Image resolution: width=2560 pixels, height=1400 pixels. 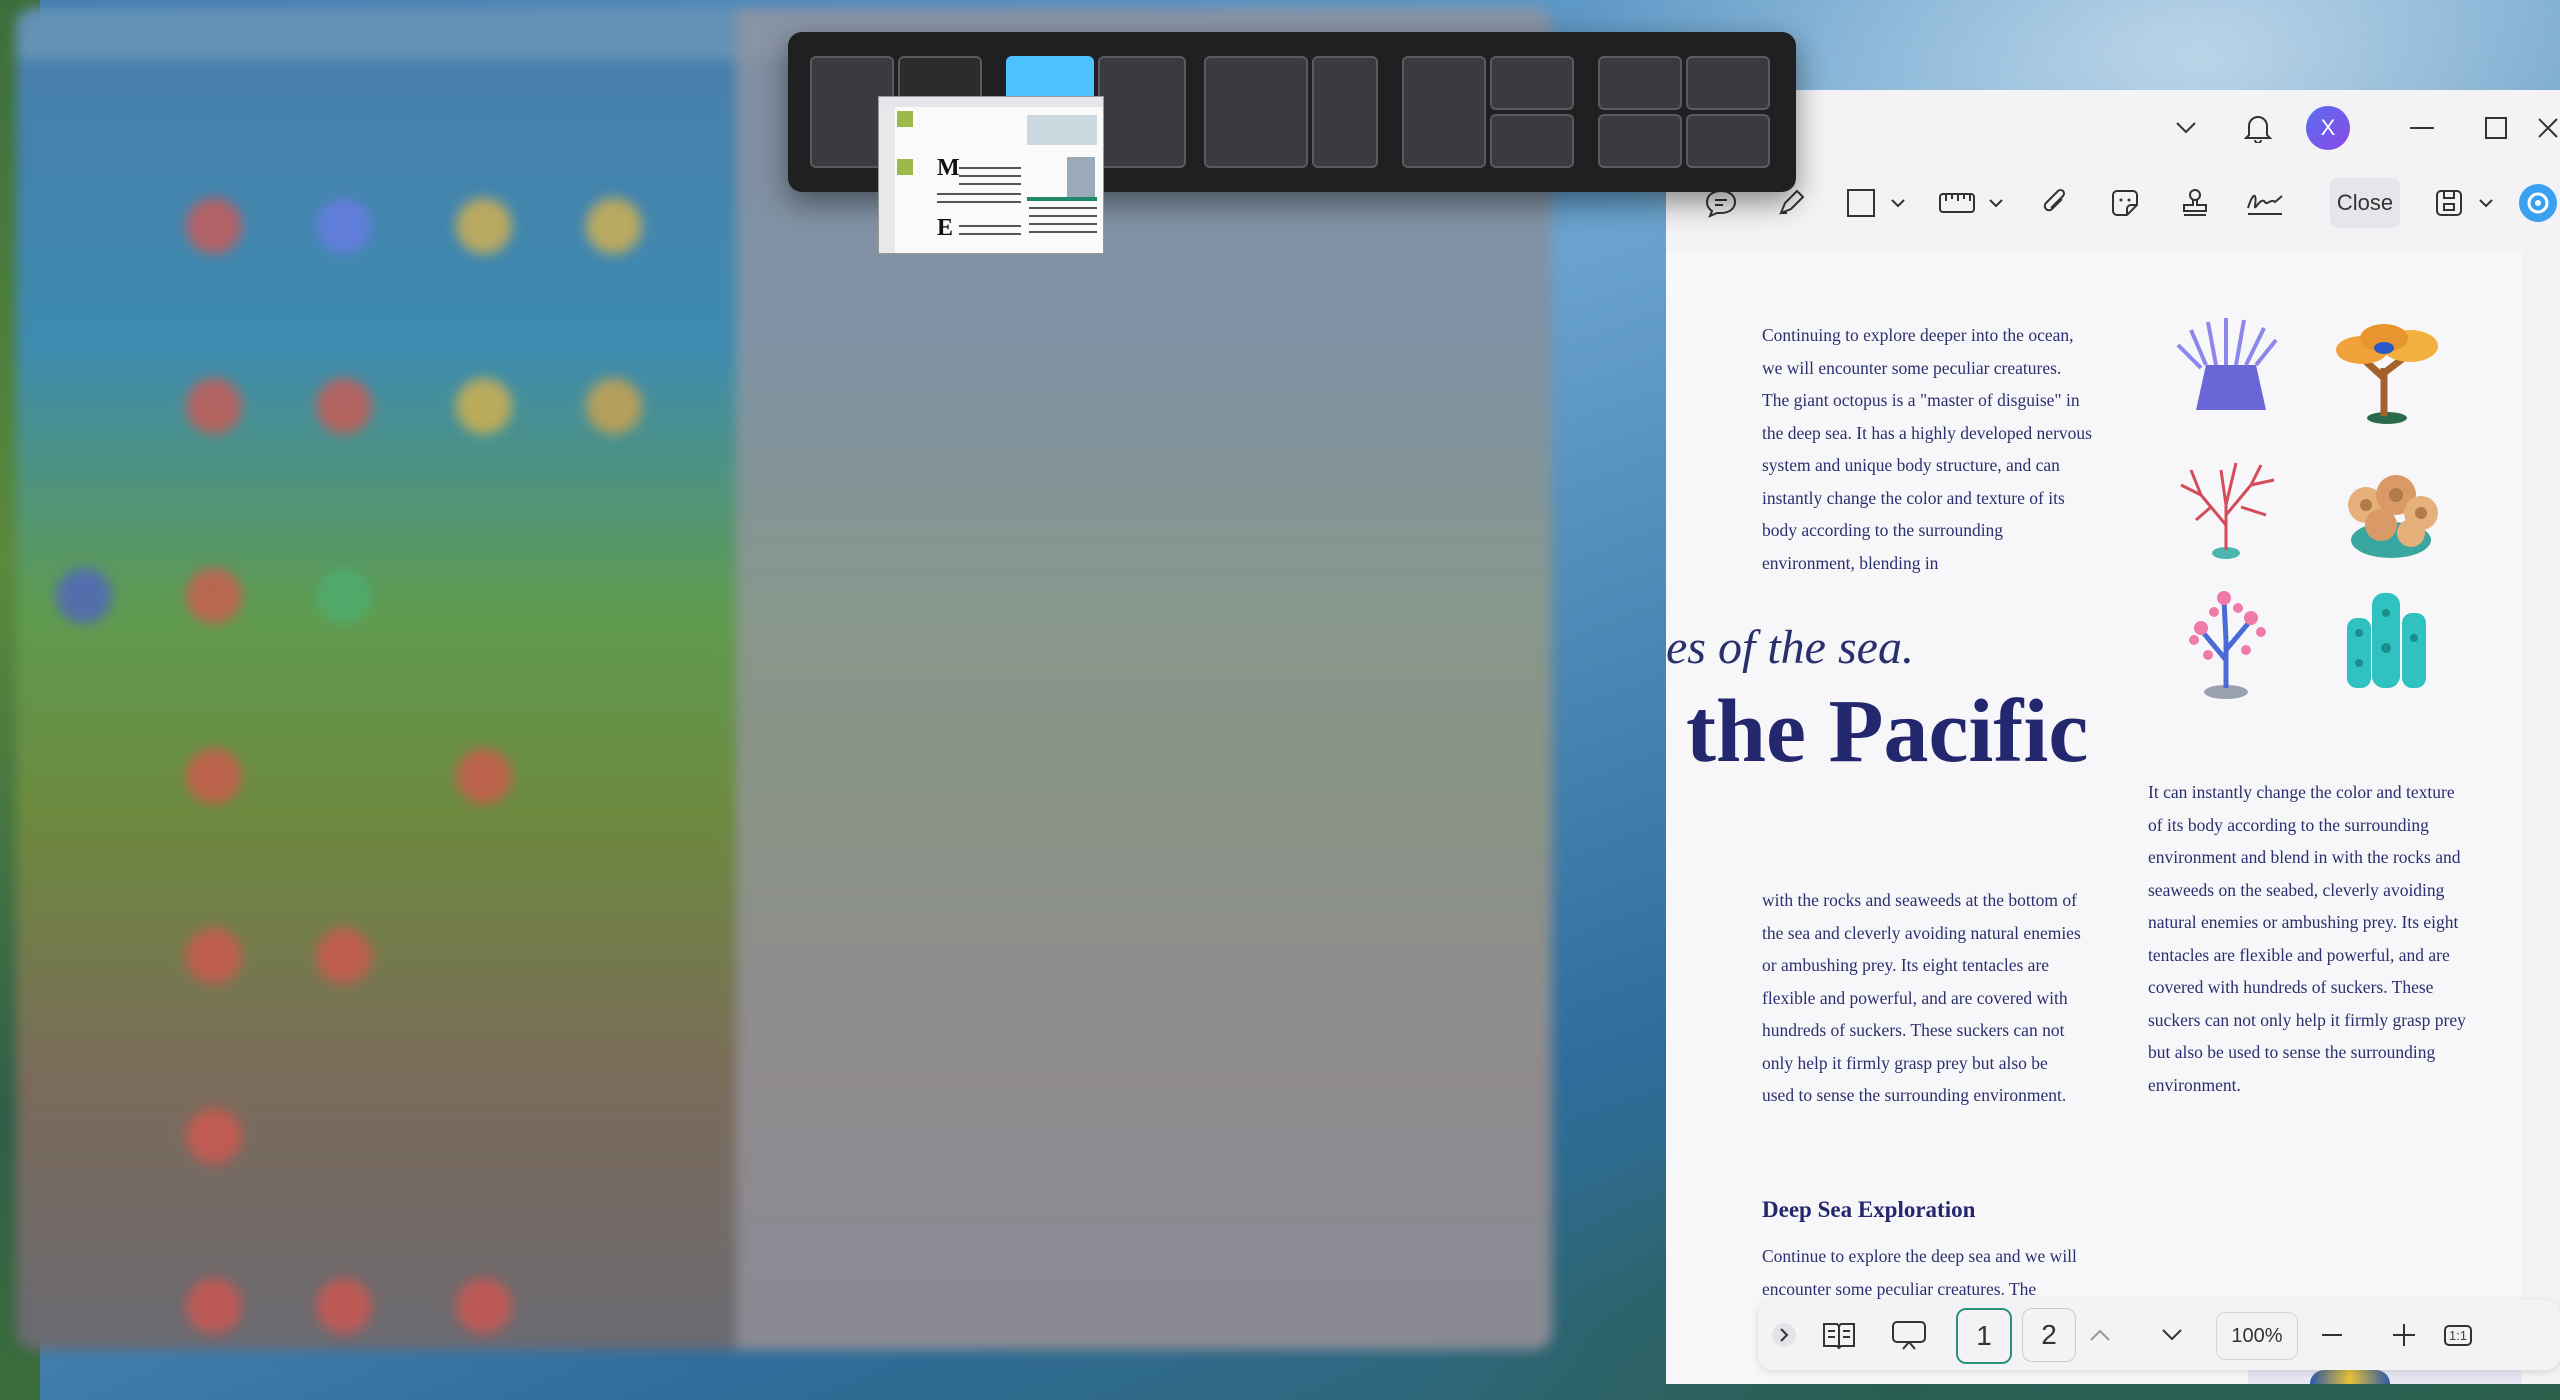 What do you see at coordinates (2404, 1335) in the screenshot?
I see `zoom-in-icon` at bounding box center [2404, 1335].